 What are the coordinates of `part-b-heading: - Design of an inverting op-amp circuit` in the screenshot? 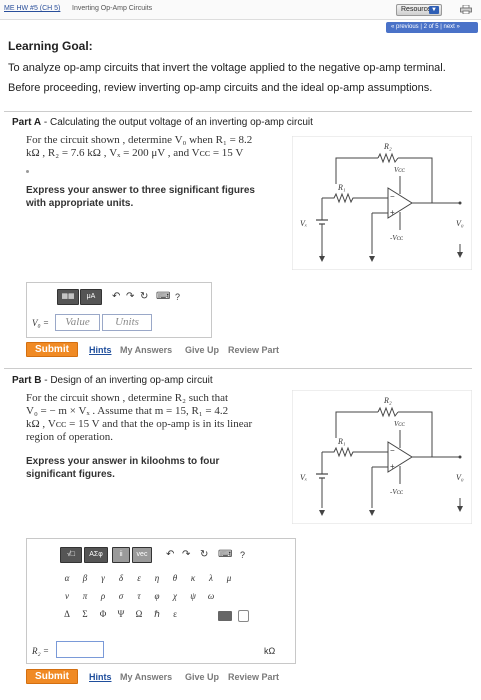 It's located at (127, 380).